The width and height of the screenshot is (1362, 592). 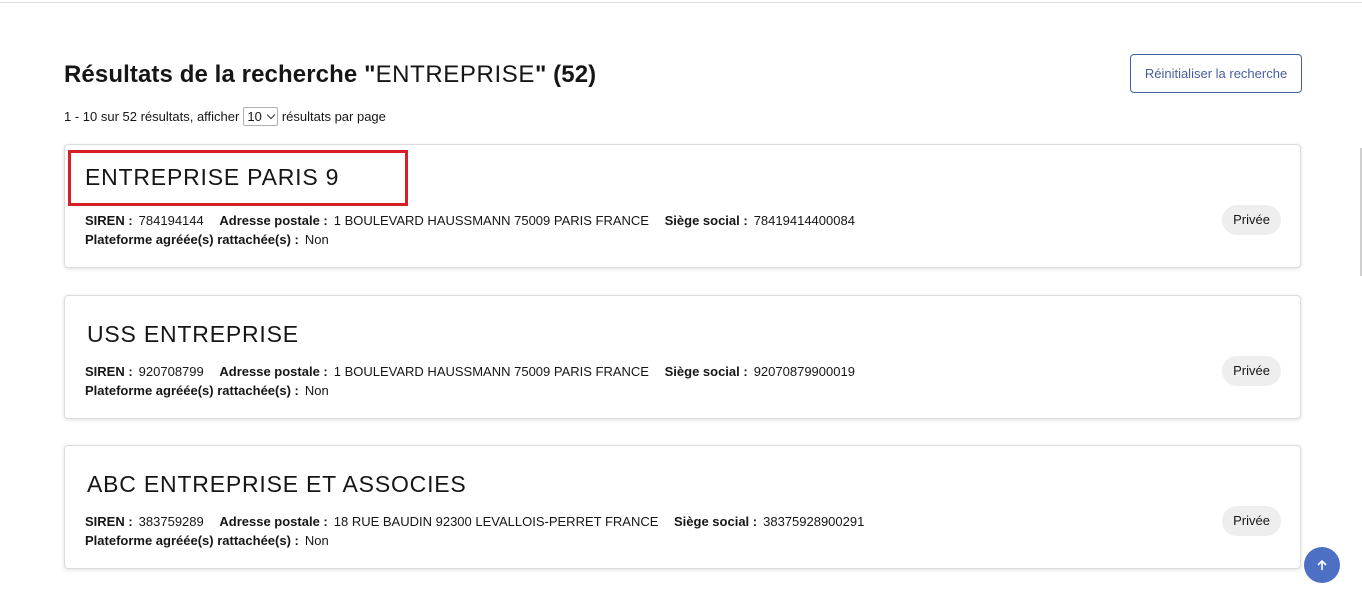 What do you see at coordinates (455, 74) in the screenshot?
I see `search-query: ENTREPRISE` at bounding box center [455, 74].